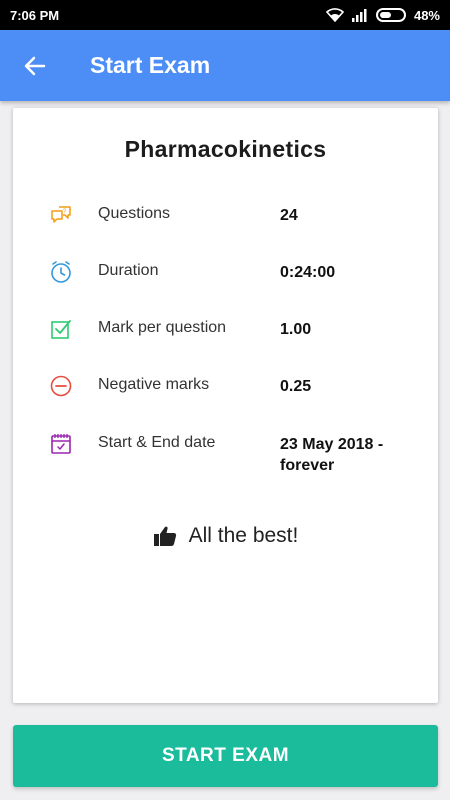 This screenshot has height=800, width=450. What do you see at coordinates (162, 327) in the screenshot?
I see `mark-per-question-label: Mark per question` at bounding box center [162, 327].